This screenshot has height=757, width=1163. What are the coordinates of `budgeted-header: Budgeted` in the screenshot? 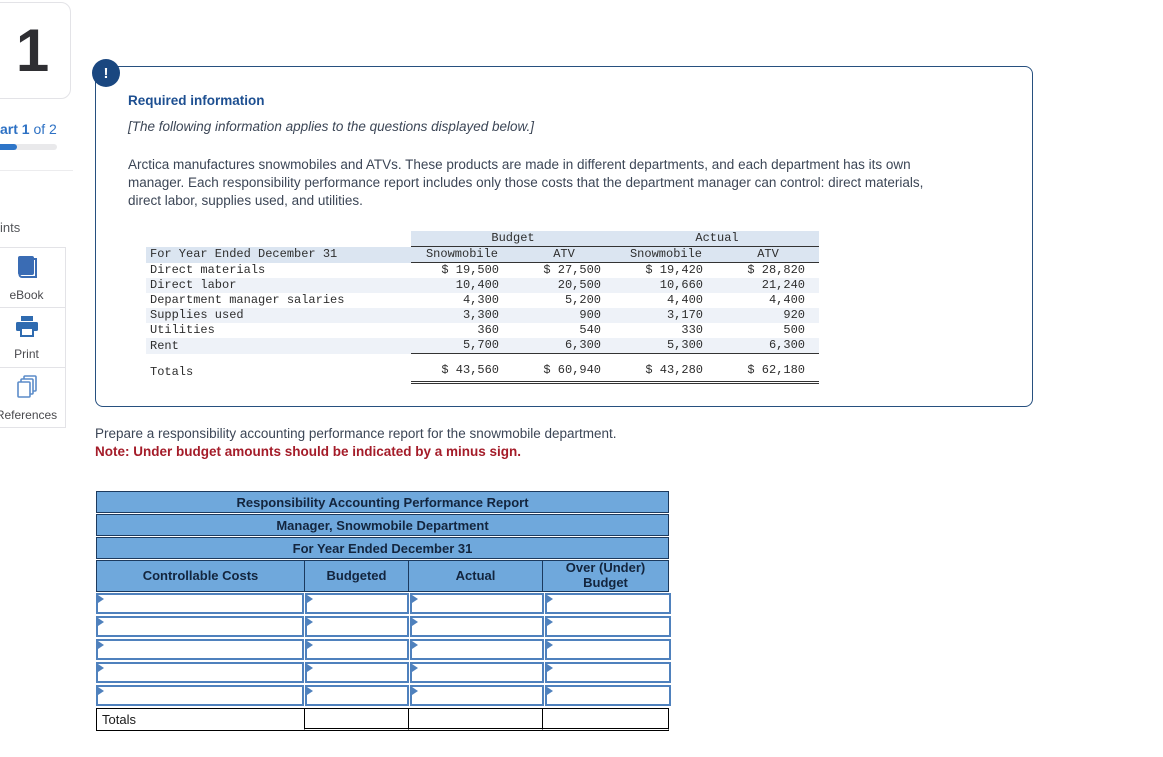 It's located at (356, 576).